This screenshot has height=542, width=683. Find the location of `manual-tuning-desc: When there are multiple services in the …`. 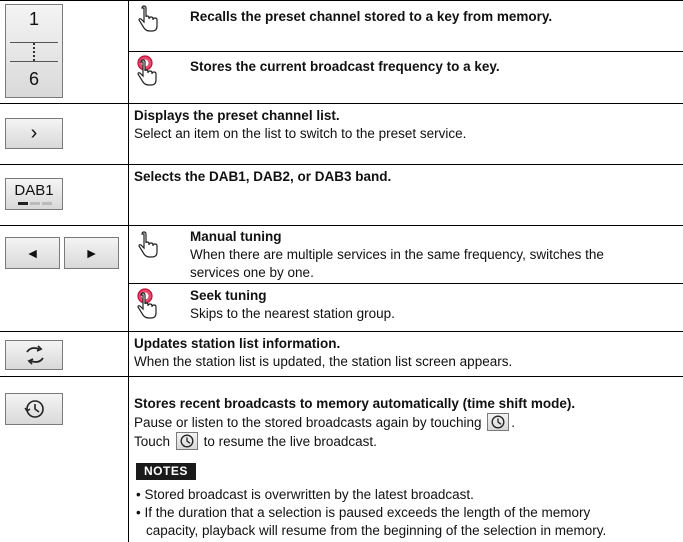

manual-tuning-desc: When there are multiple services in the … is located at coordinates (397, 254).